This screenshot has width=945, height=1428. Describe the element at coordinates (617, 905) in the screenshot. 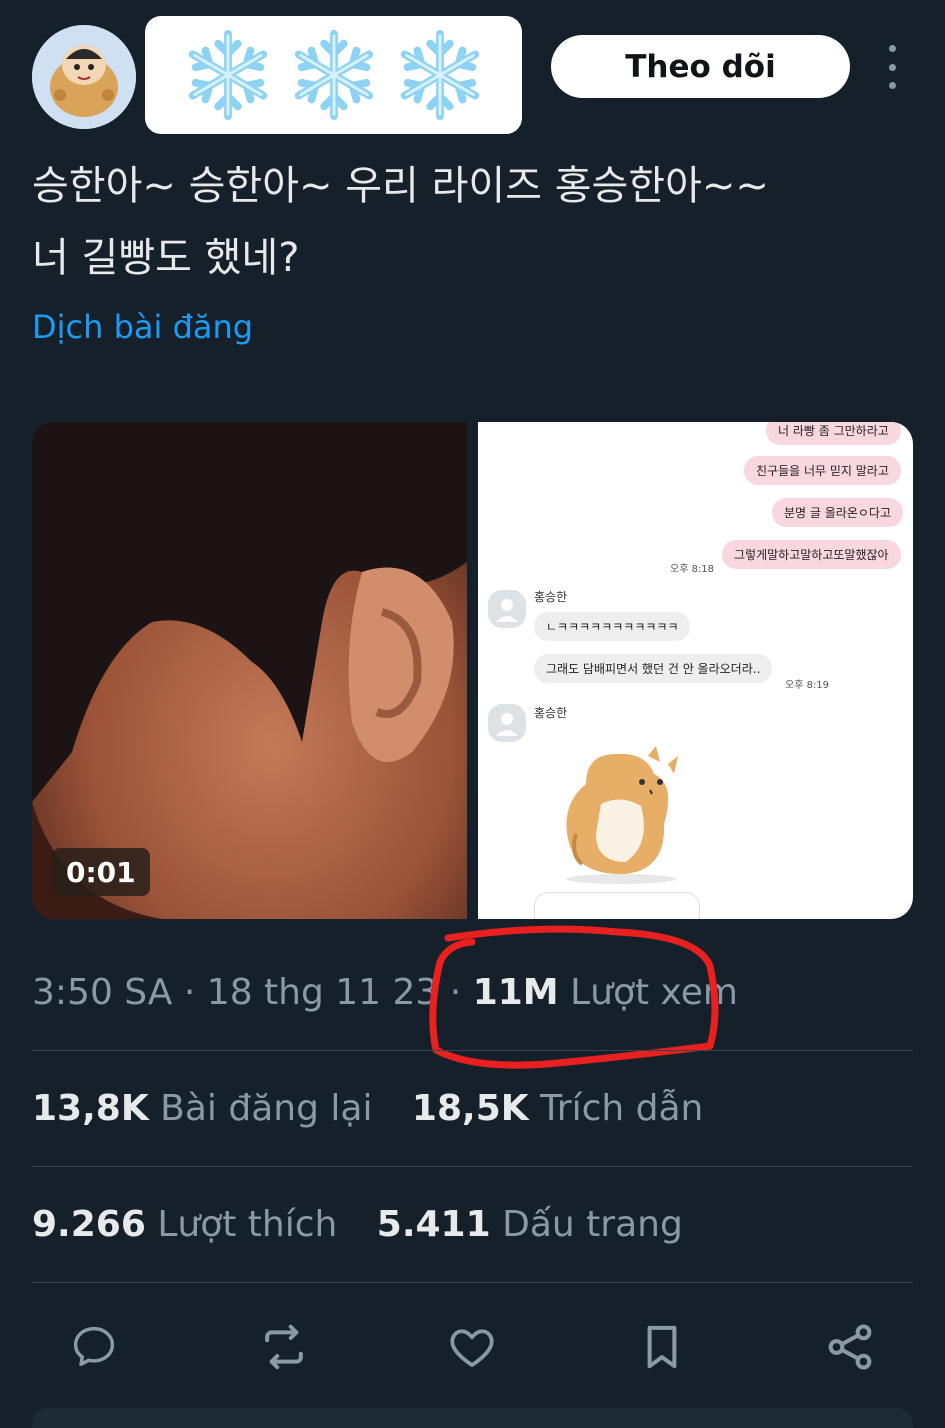

I see `chat-bubble` at that location.